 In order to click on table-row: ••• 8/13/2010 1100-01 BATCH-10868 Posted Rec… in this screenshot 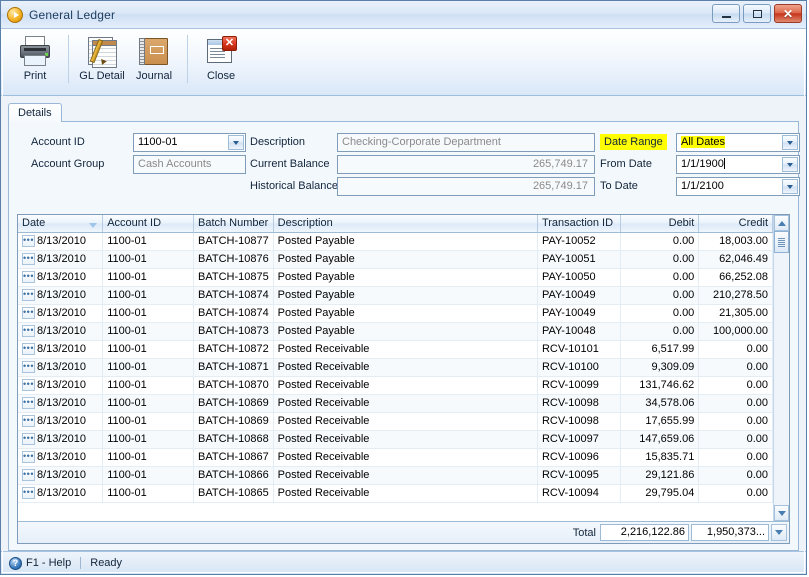, I will do `click(395, 439)`.